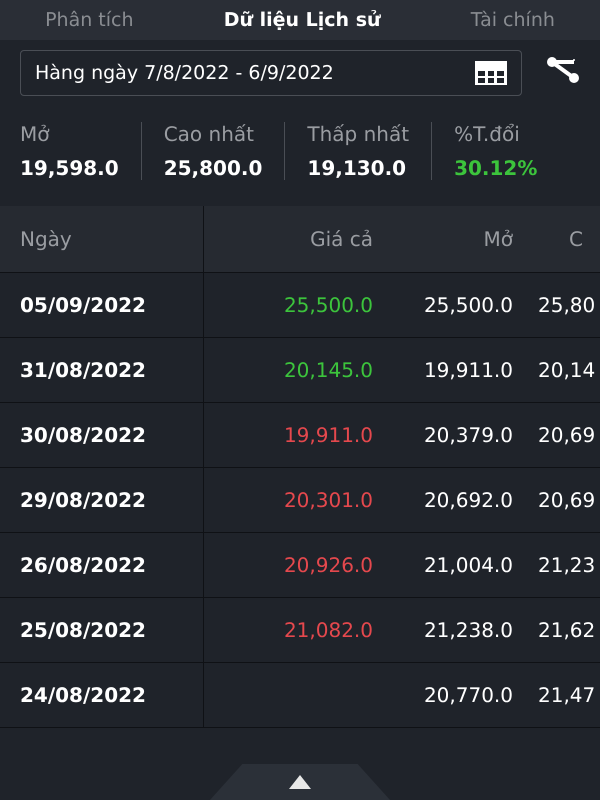 Image resolution: width=600 pixels, height=800 pixels. I want to click on date-range-field: Hàng ngày 7/8/2022 - 6/9/2022, so click(271, 73).